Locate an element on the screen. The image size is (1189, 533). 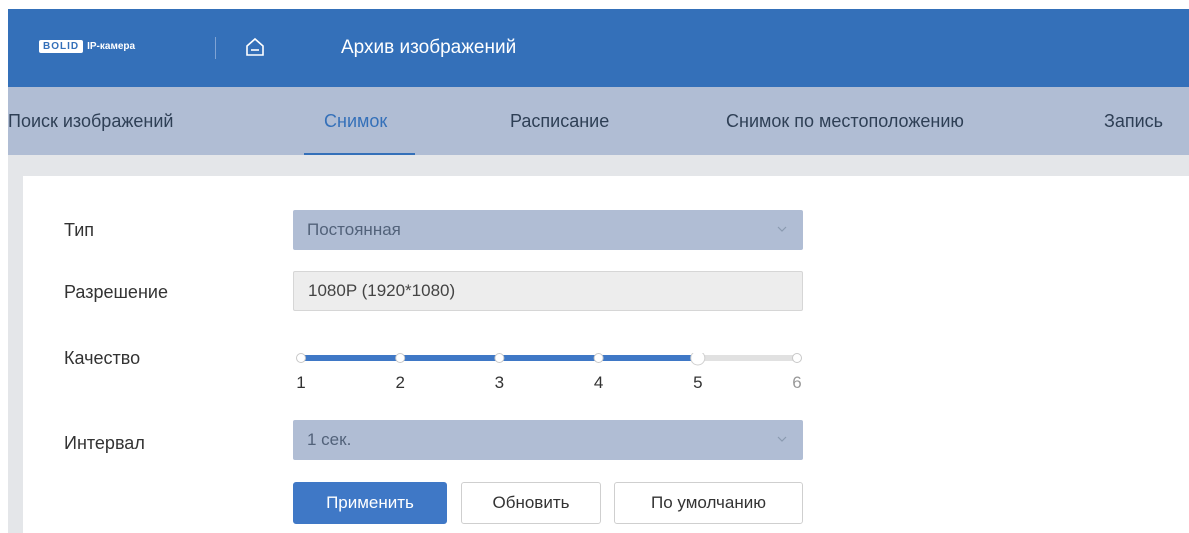
type-select: Постоянная is located at coordinates (548, 230).